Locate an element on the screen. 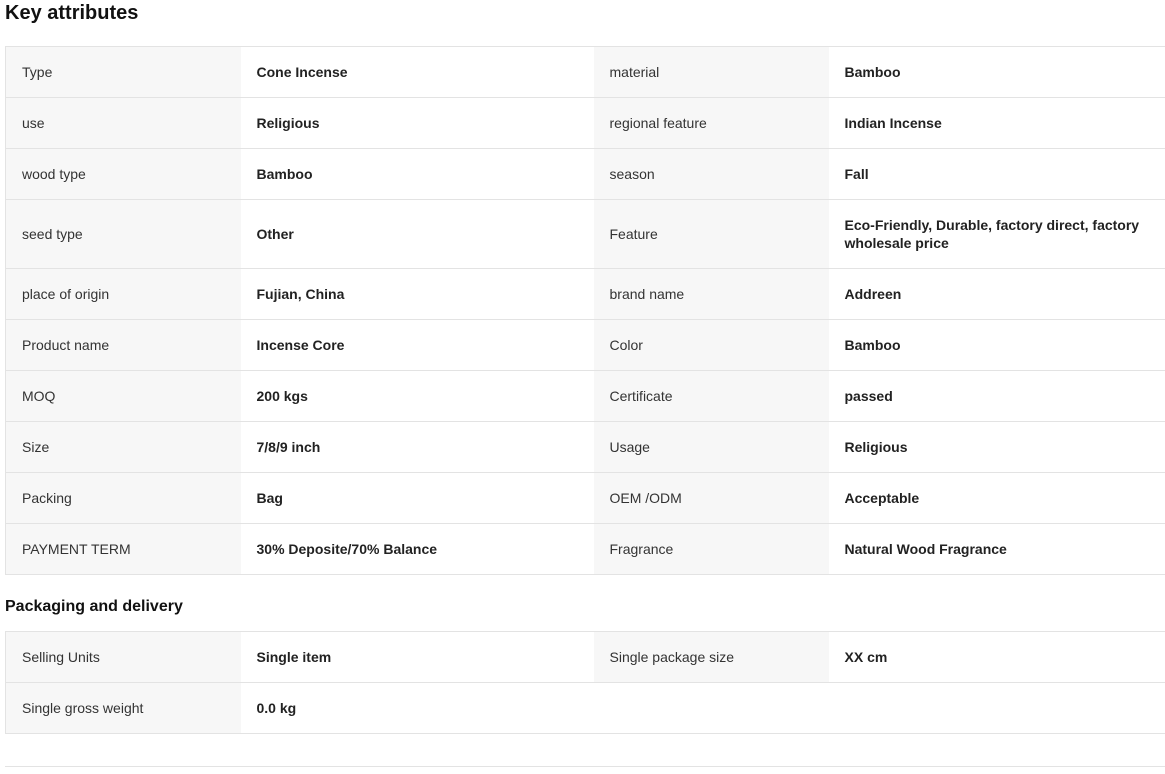 The image size is (1165, 774). attribute-label: season is located at coordinates (711, 174).